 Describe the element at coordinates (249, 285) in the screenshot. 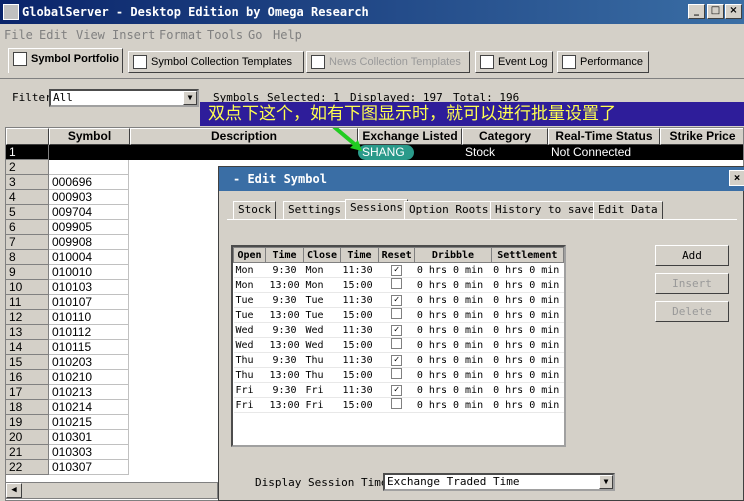

I see `open-day: Mon` at that location.